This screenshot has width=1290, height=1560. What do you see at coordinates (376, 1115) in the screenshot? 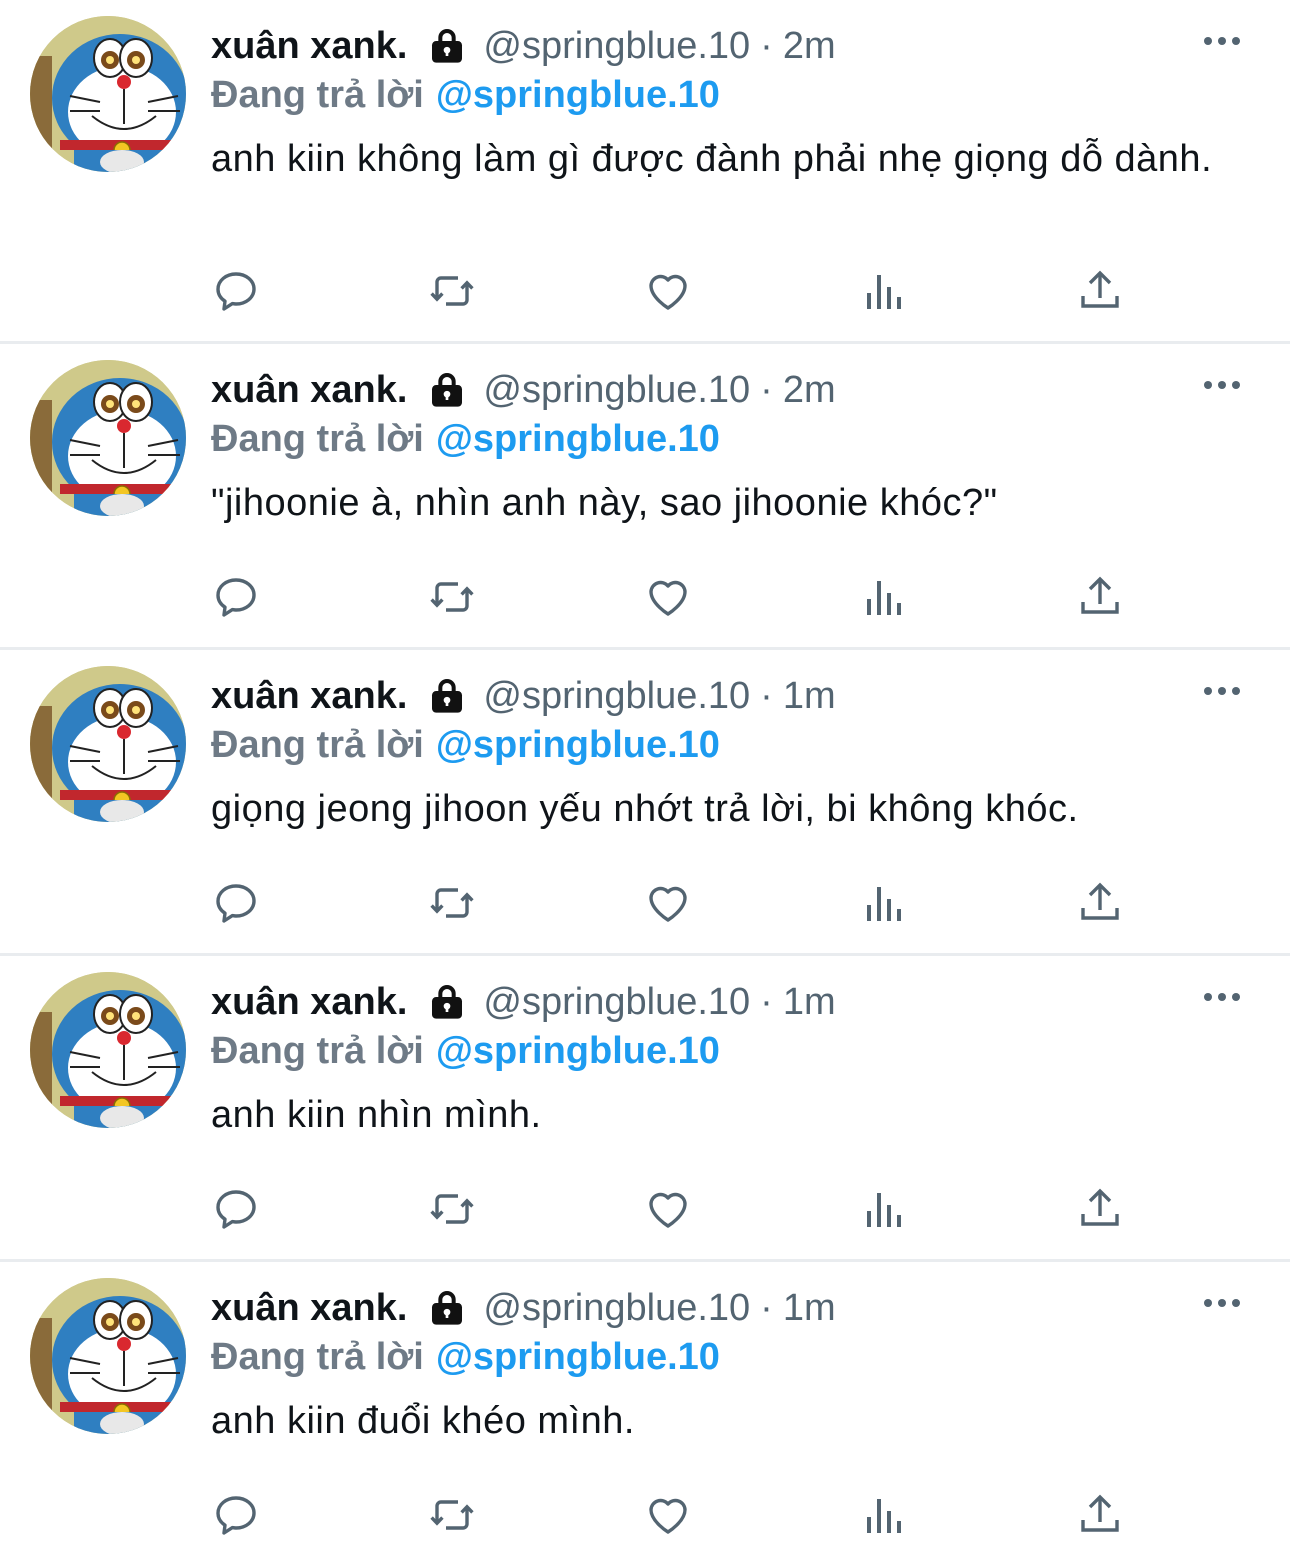
I see `tweet-text: anh kiin nhìn mình.` at bounding box center [376, 1115].